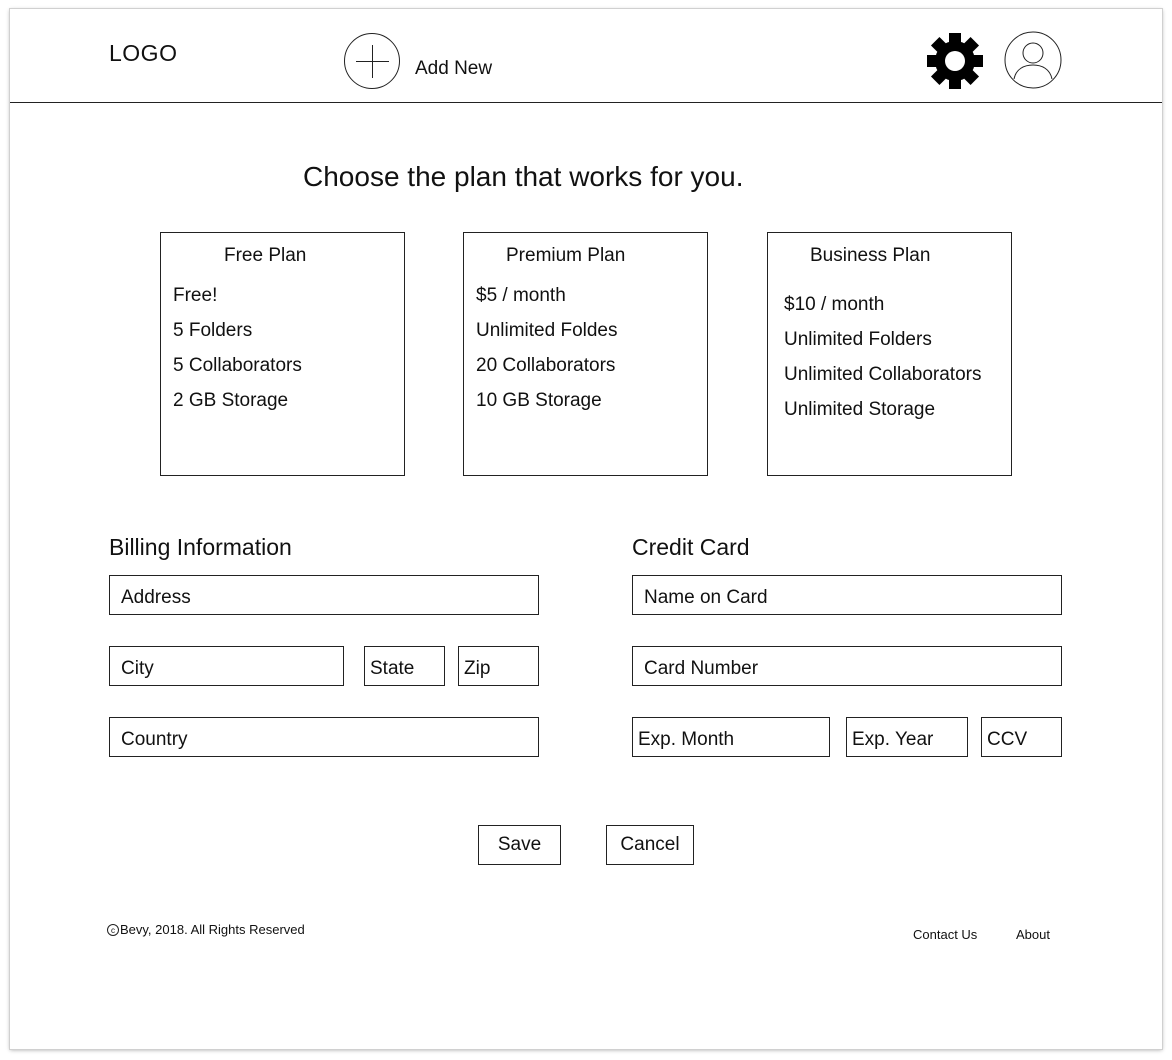 The height and width of the screenshot is (1060, 1172). Describe the element at coordinates (731, 737) in the screenshot. I see `exp-month-field` at that location.